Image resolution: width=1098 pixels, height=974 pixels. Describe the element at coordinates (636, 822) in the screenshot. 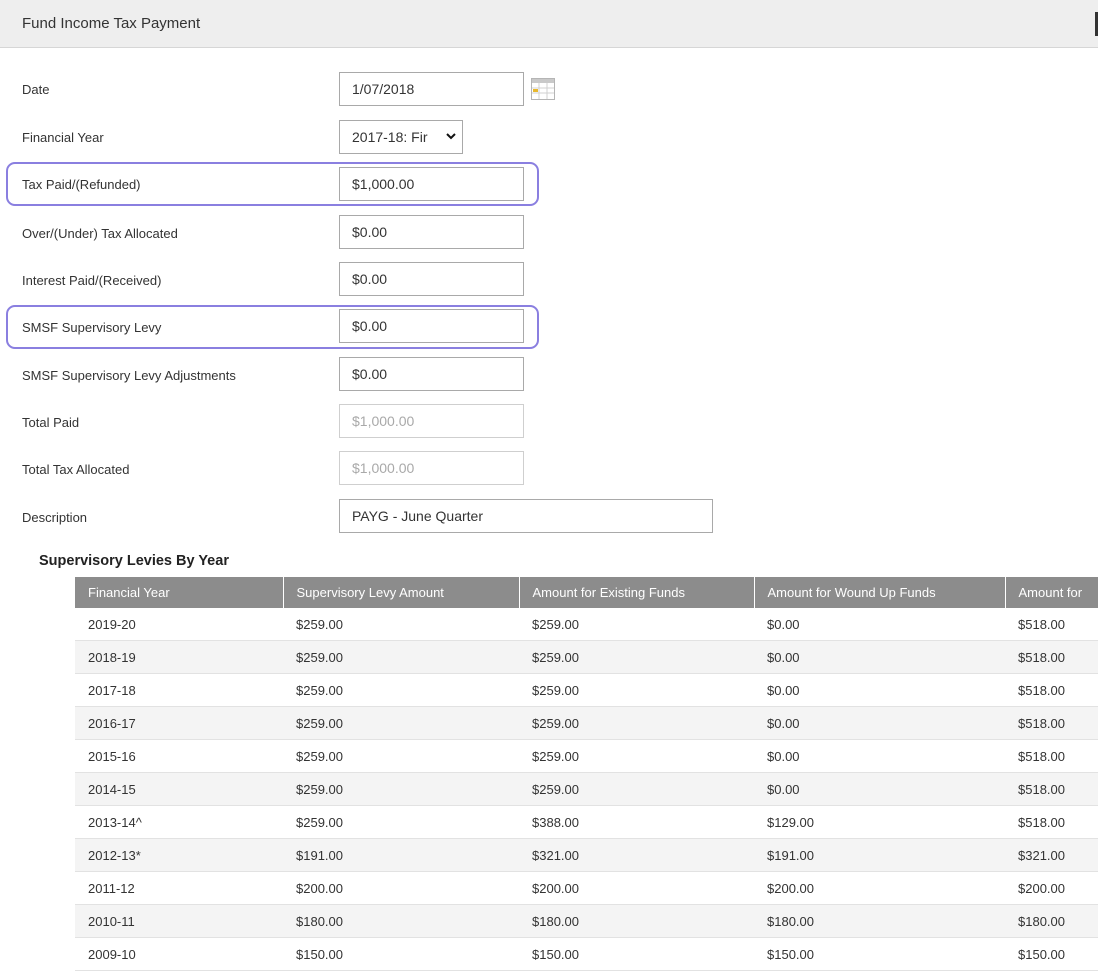

I see `table-cell: $388.00` at that location.